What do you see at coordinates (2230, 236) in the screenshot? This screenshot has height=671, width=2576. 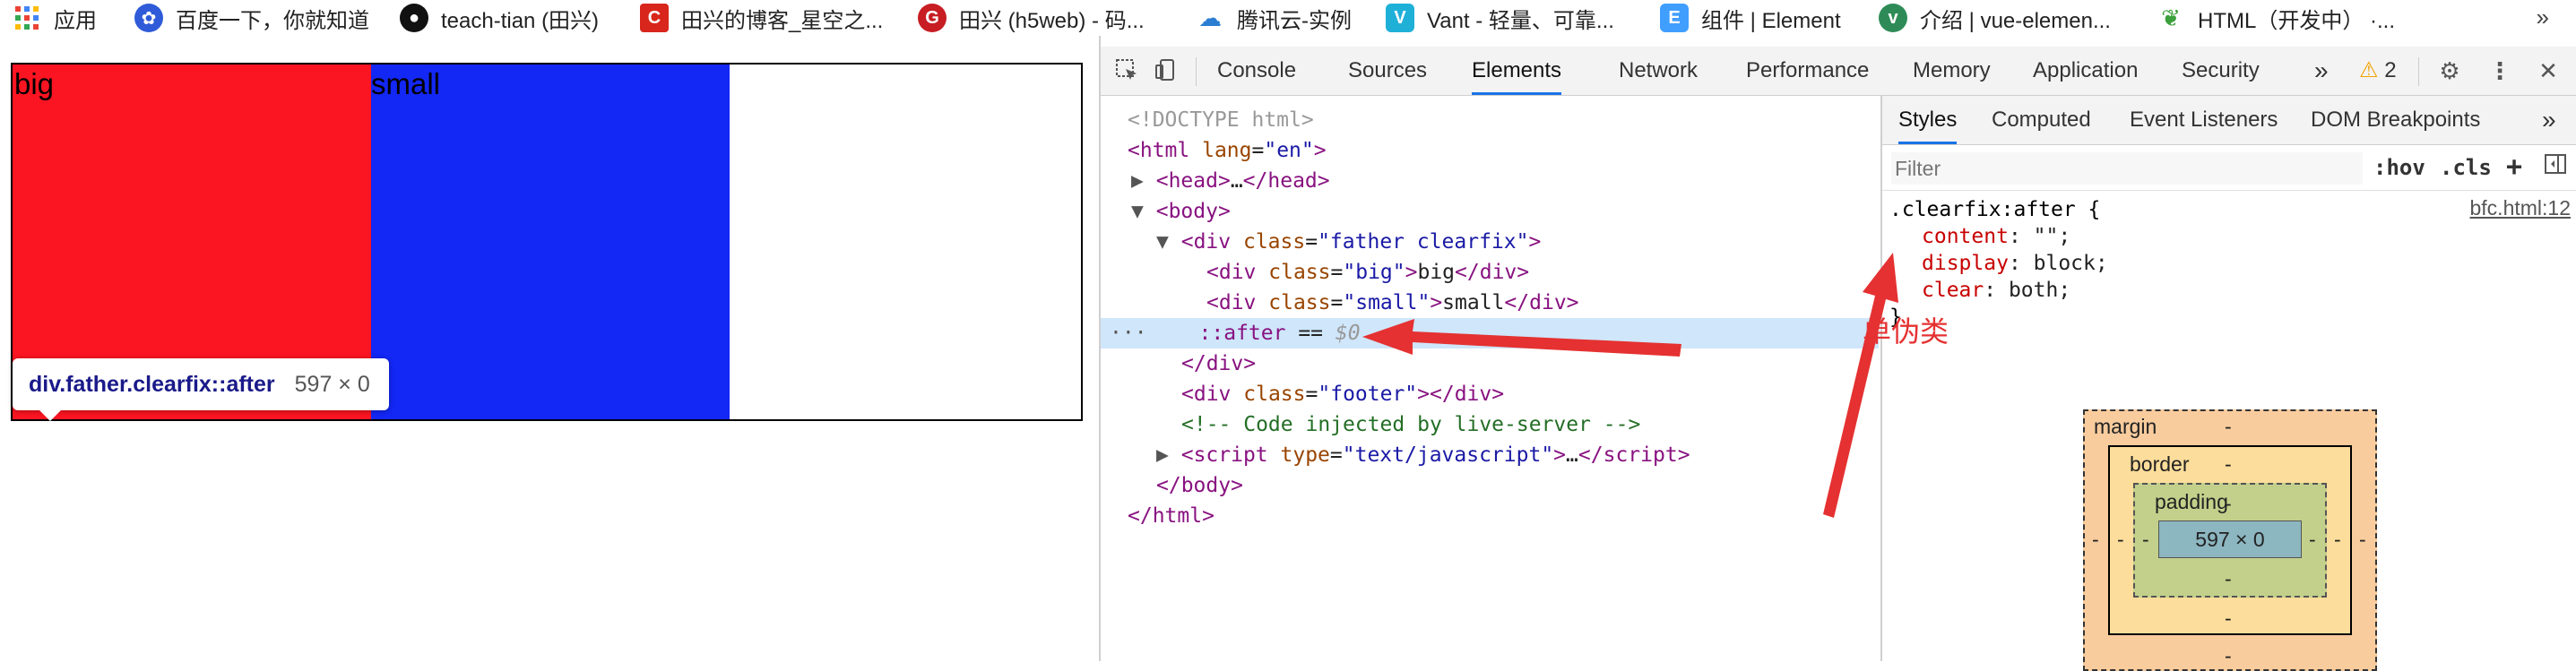 I see `css-property-row: content: "";` at bounding box center [2230, 236].